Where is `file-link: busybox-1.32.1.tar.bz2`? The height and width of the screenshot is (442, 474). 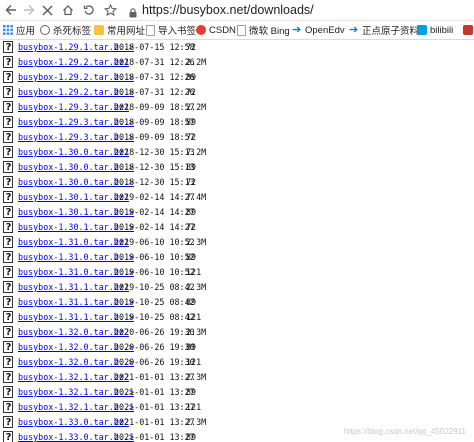
file-link: busybox-1.32.1.tar.bz2 is located at coordinates (73, 377).